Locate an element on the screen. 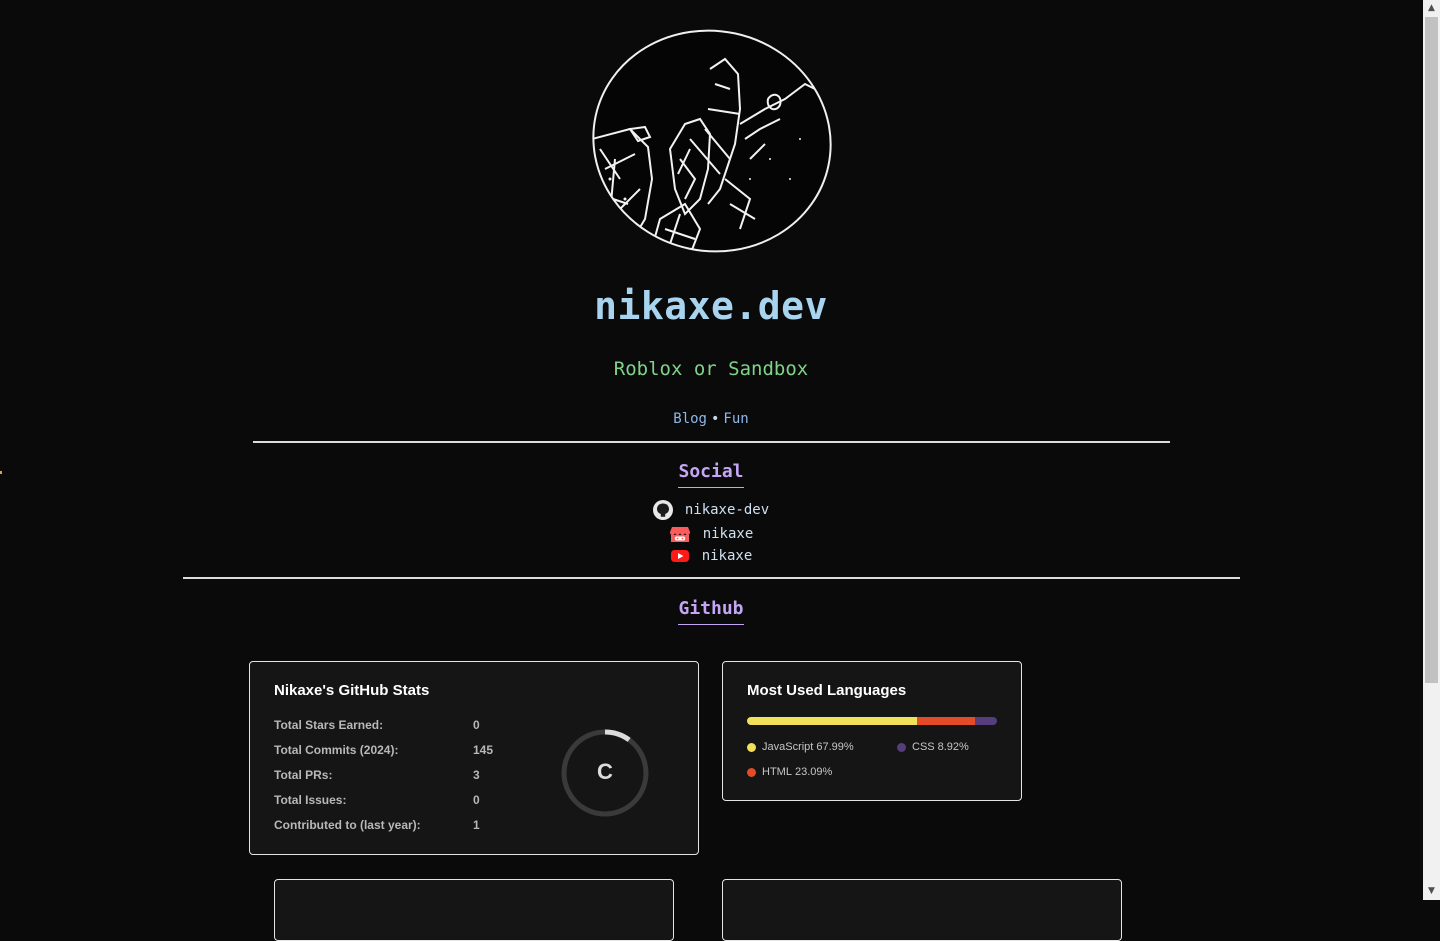 This screenshot has height=941, width=1440. stat-value: 145 is located at coordinates (483, 750).